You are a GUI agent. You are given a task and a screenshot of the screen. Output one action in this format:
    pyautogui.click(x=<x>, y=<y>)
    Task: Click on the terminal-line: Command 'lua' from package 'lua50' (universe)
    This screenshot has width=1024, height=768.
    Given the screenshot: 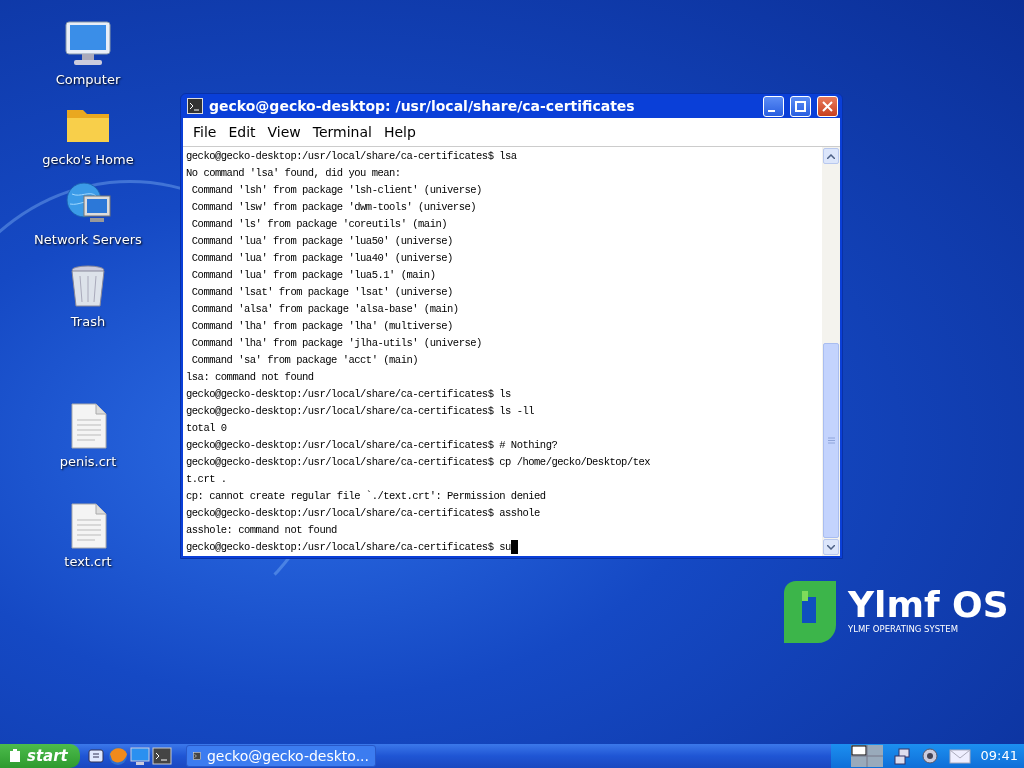 What is the action you would take?
    pyautogui.click(x=322, y=241)
    